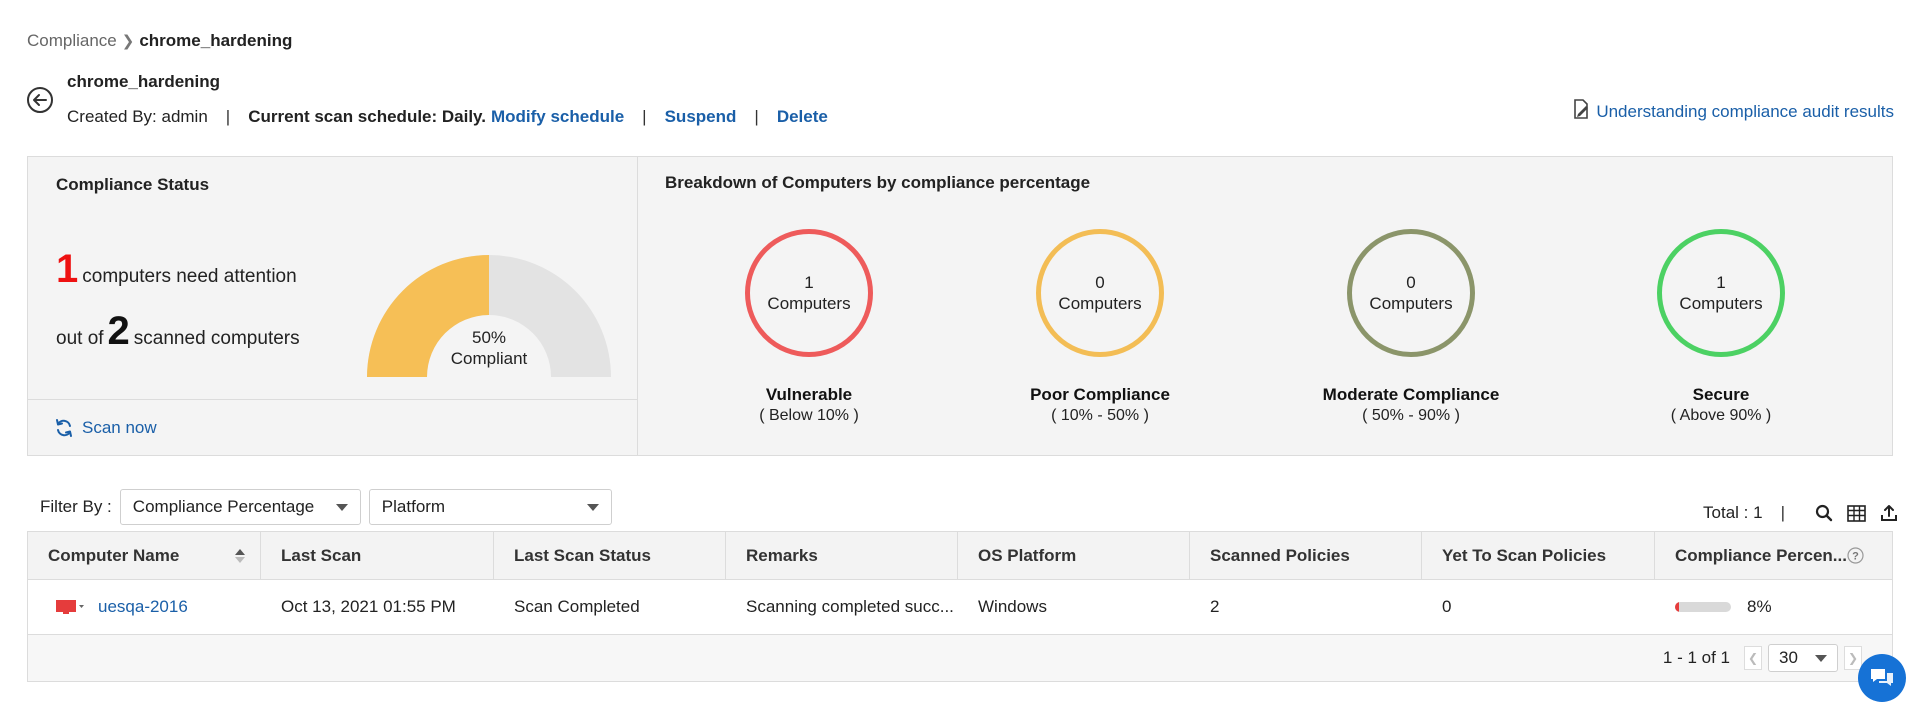 Image resolution: width=1920 pixels, height=707 pixels. I want to click on page-size-select: 30, so click(1803, 658).